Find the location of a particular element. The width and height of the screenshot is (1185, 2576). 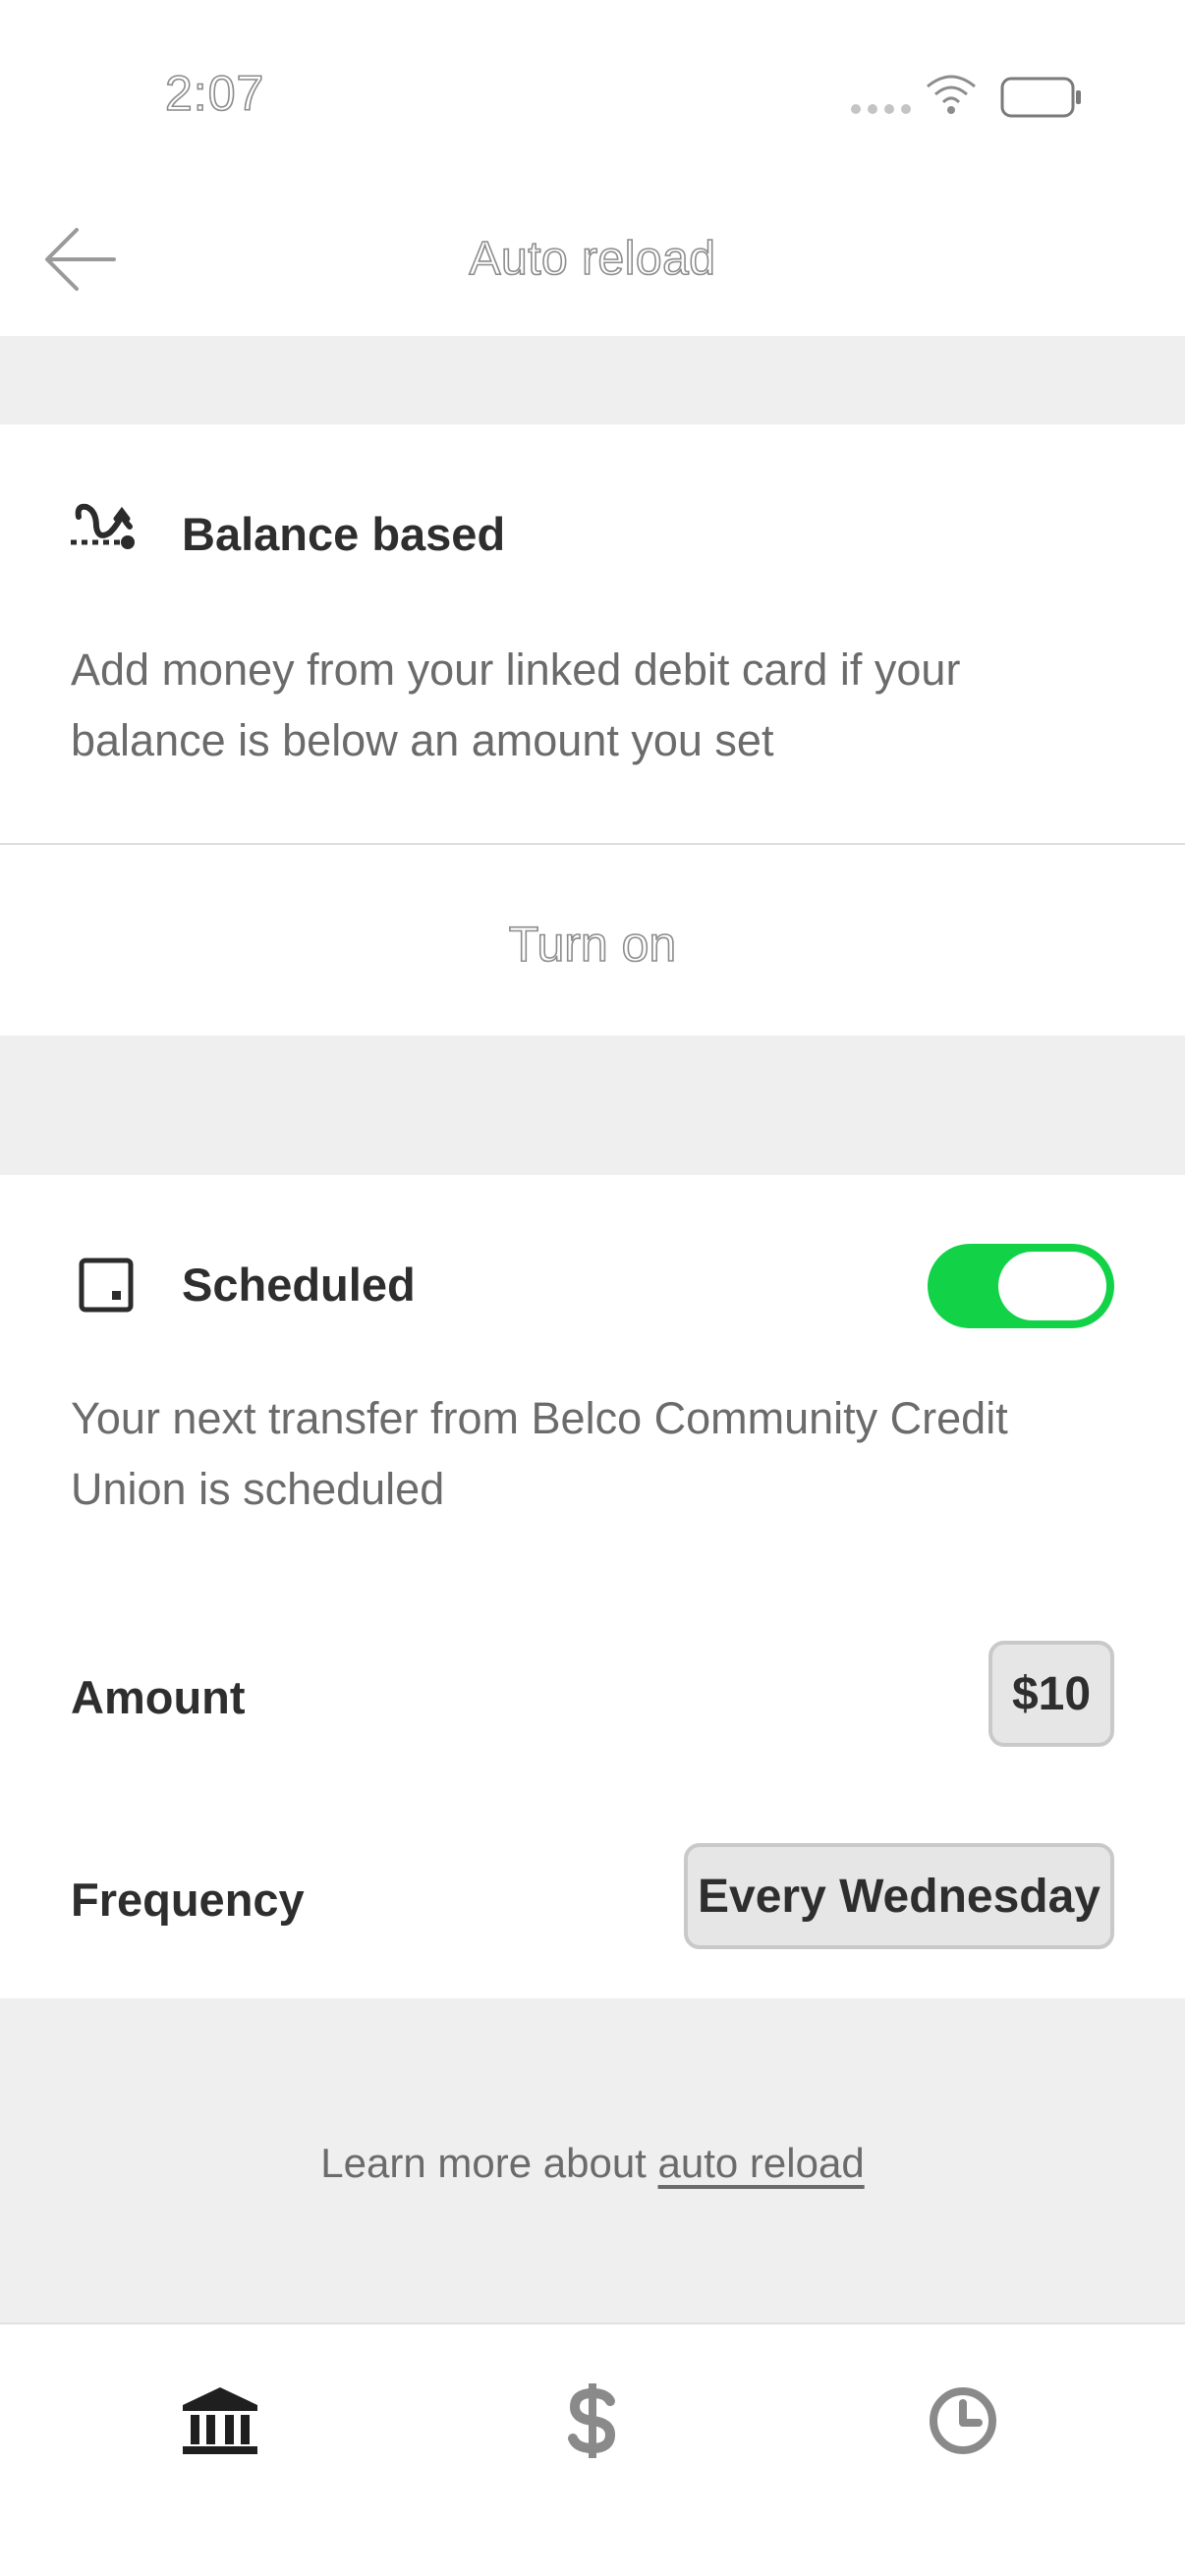

scheduled-toggle is located at coordinates (1021, 1286).